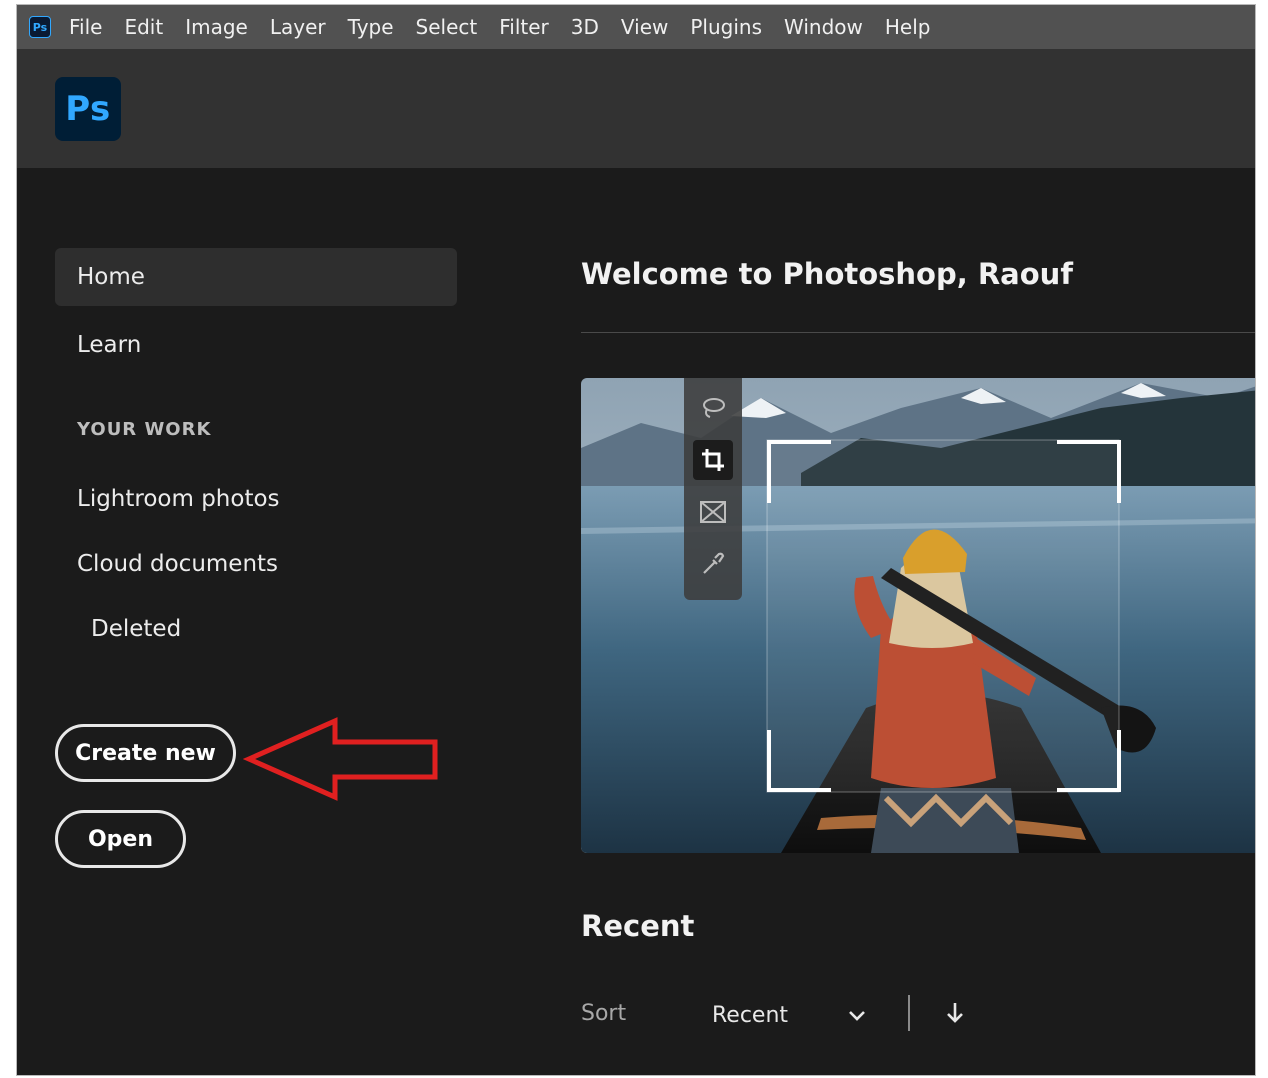  What do you see at coordinates (604, 1013) in the screenshot?
I see `sort-label: Sort` at bounding box center [604, 1013].